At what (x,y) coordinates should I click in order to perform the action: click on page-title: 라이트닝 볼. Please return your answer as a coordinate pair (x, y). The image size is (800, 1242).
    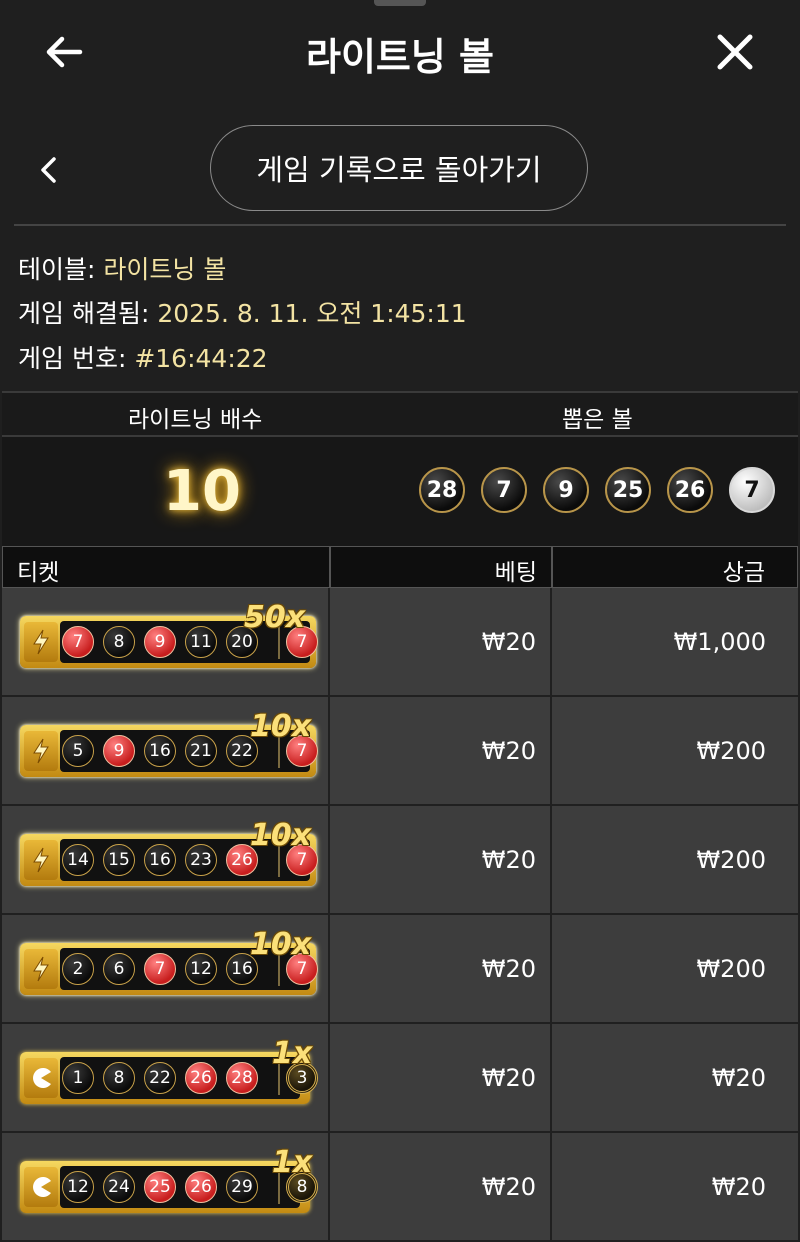
    Looking at the image, I should click on (400, 57).